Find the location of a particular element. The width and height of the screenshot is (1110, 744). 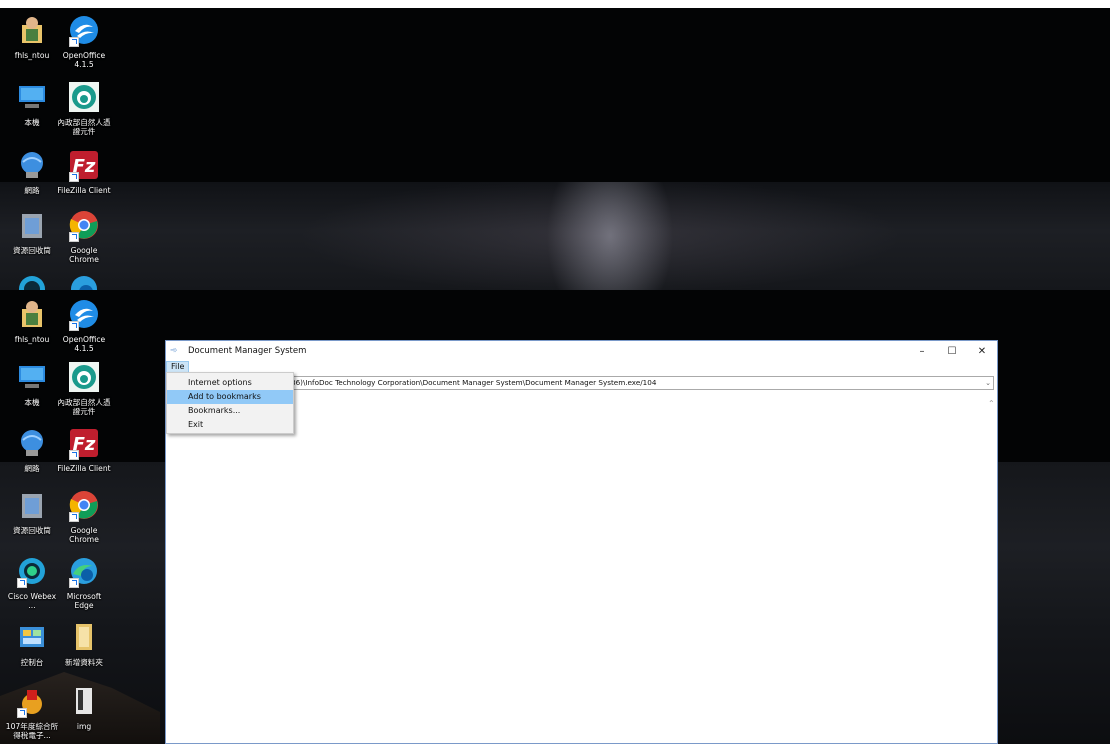

desktop-icon-label: 新增資料夾 is located at coordinates (84, 662).